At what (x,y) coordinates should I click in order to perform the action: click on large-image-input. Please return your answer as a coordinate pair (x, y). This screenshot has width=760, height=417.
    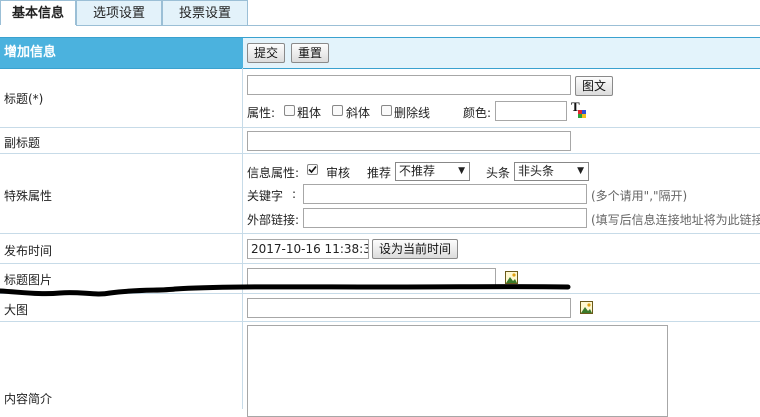
    Looking at the image, I should click on (409, 308).